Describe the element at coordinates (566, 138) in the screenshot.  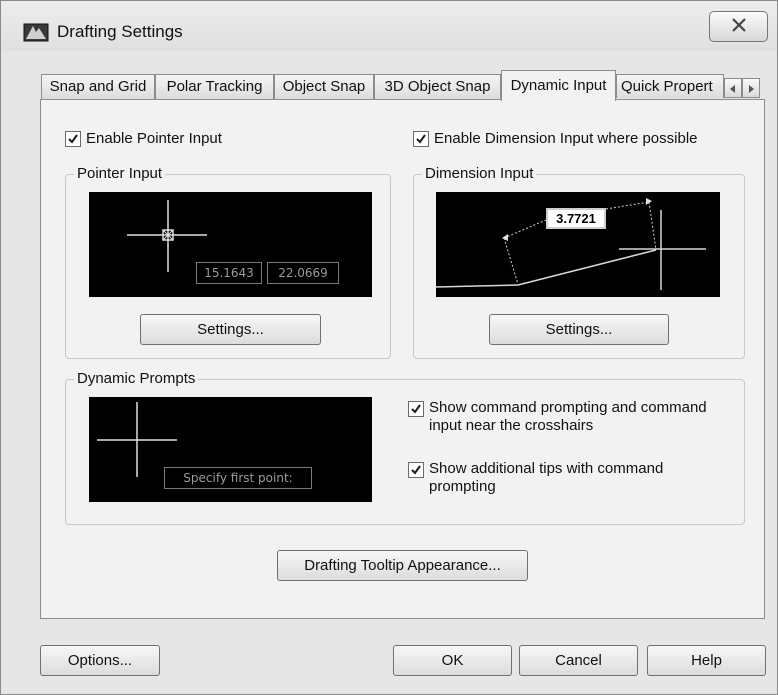
I see `enable-dimension-input-label: Enable Dimension Input where possible` at that location.